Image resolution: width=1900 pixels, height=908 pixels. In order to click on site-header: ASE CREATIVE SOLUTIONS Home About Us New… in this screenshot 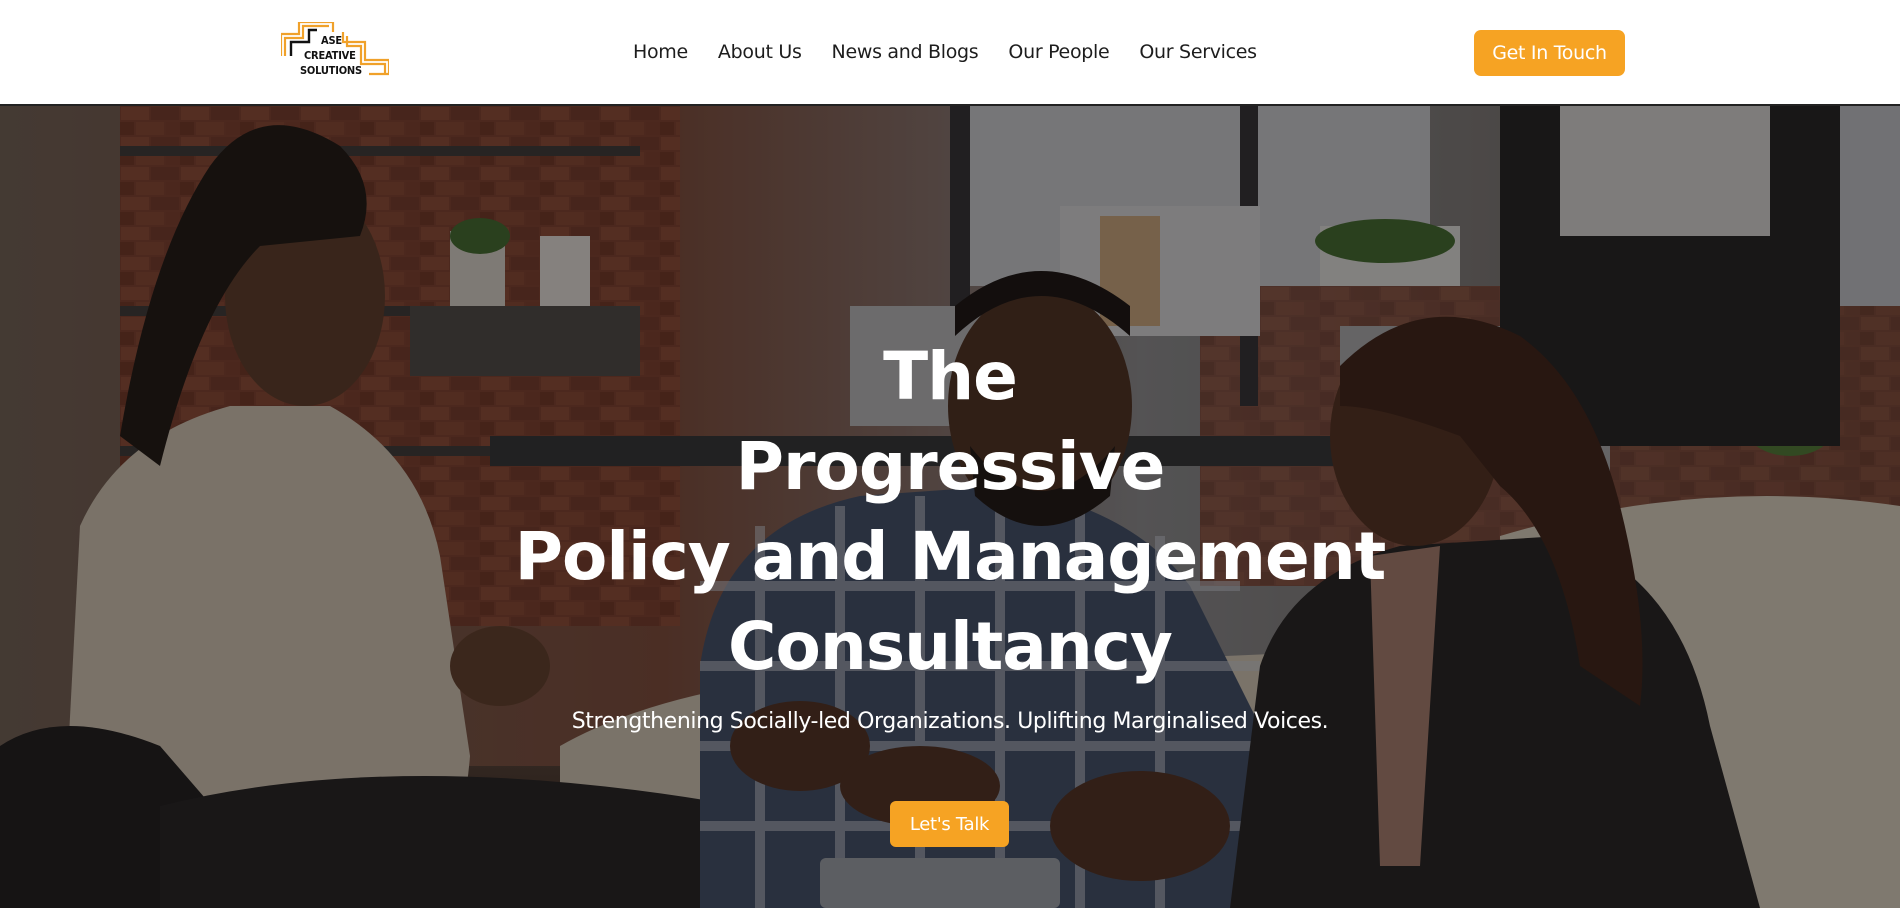, I will do `click(950, 53)`.